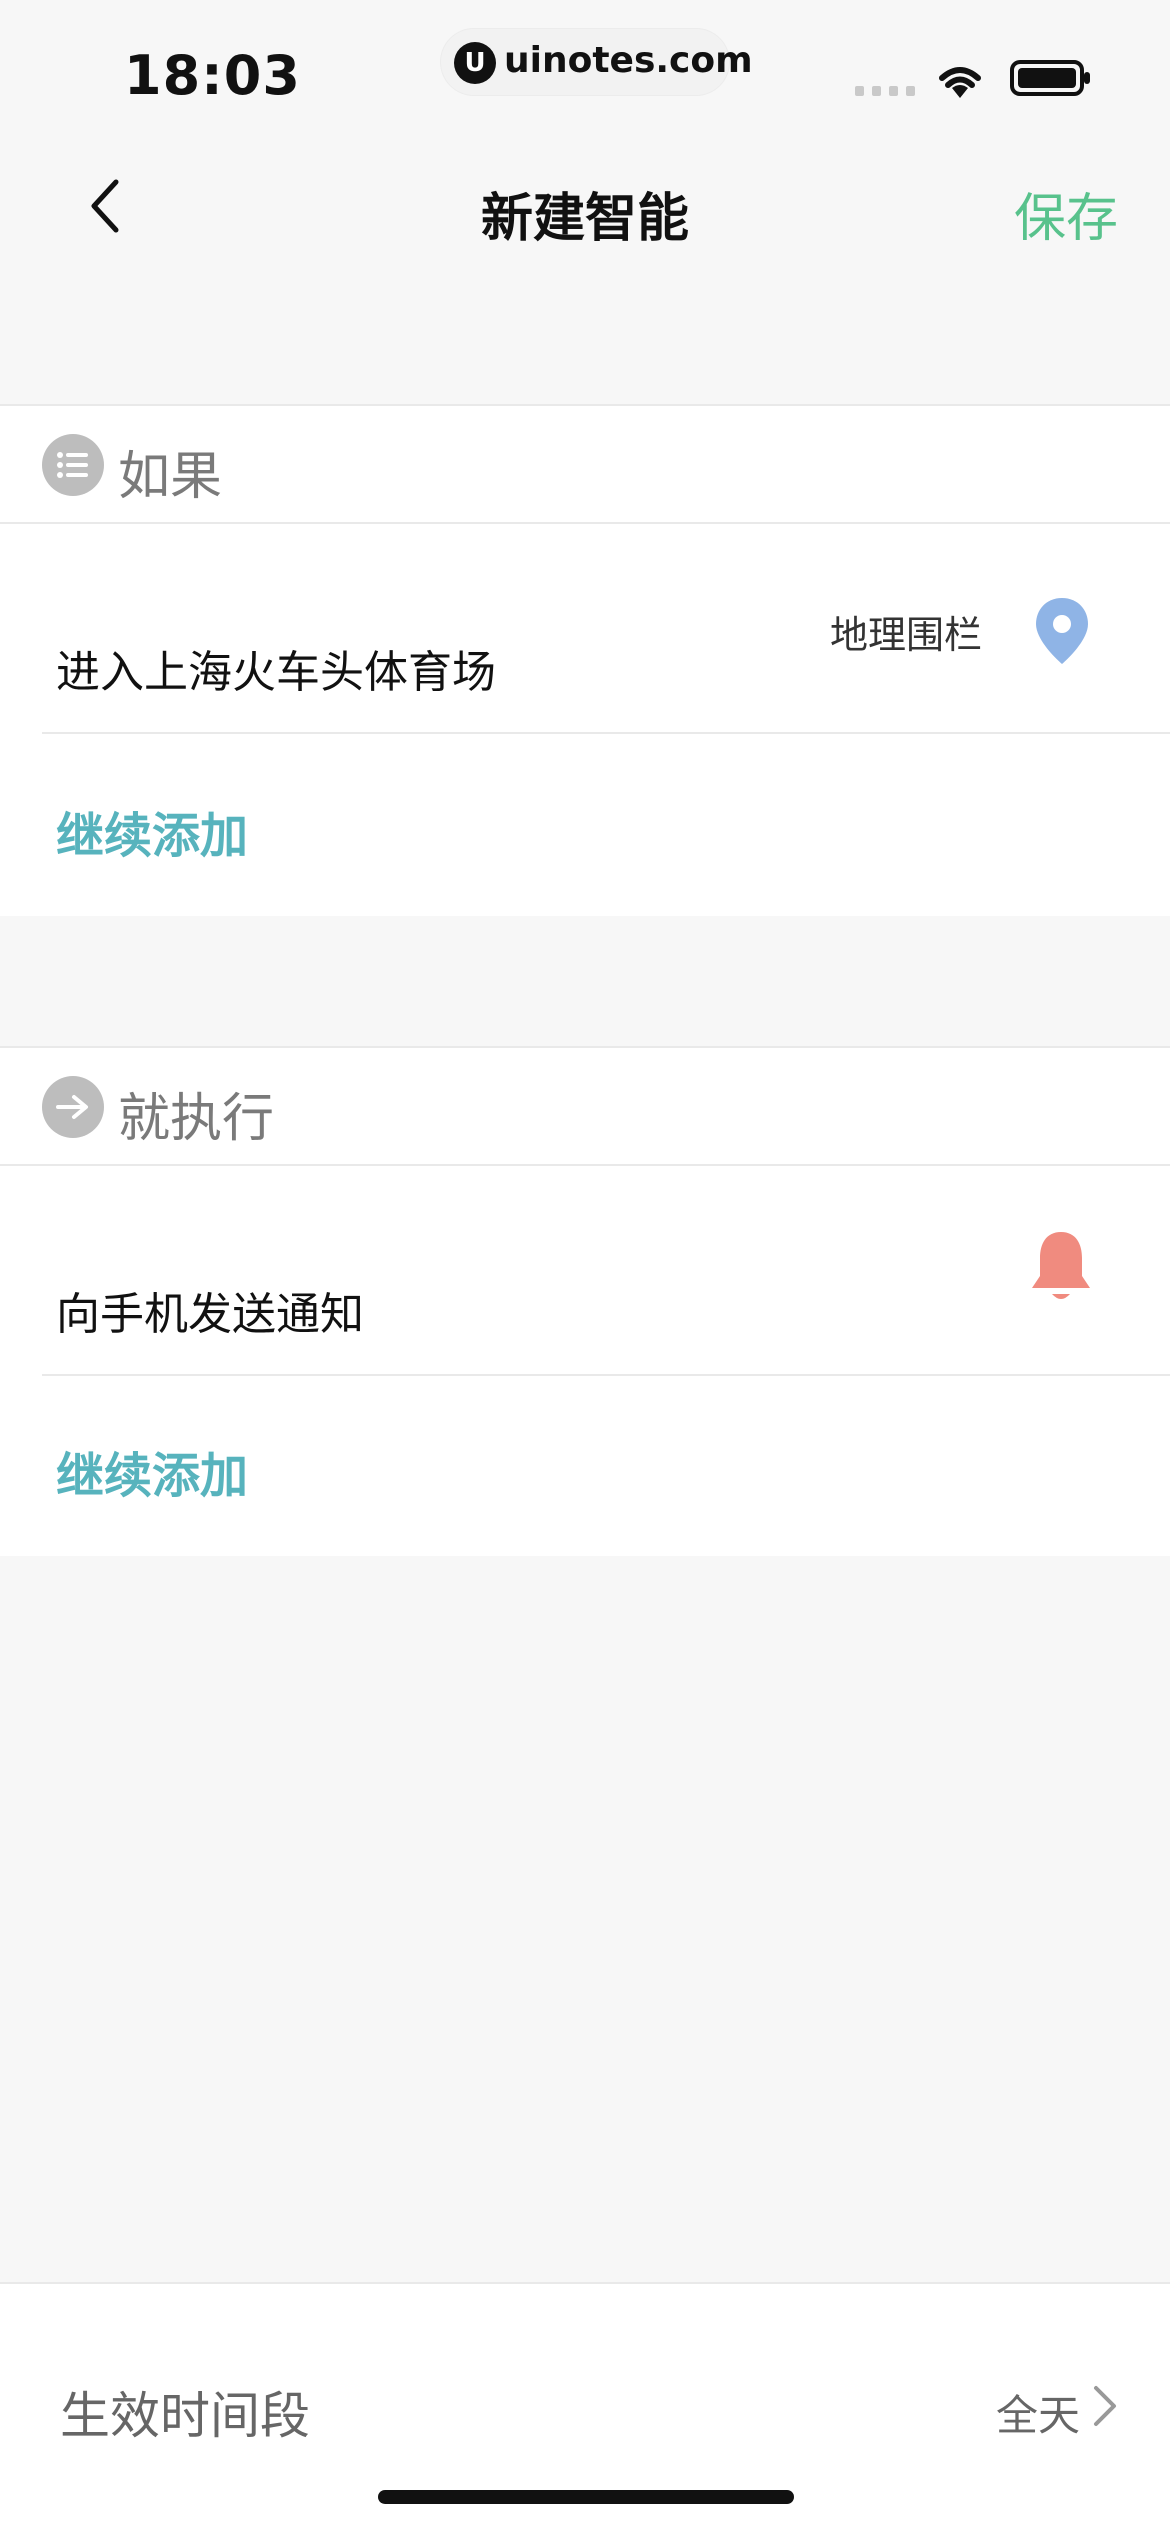 The height and width of the screenshot is (2532, 1170). Describe the element at coordinates (905, 635) in the screenshot. I see `trigger-row-tag: 地理围栏` at that location.